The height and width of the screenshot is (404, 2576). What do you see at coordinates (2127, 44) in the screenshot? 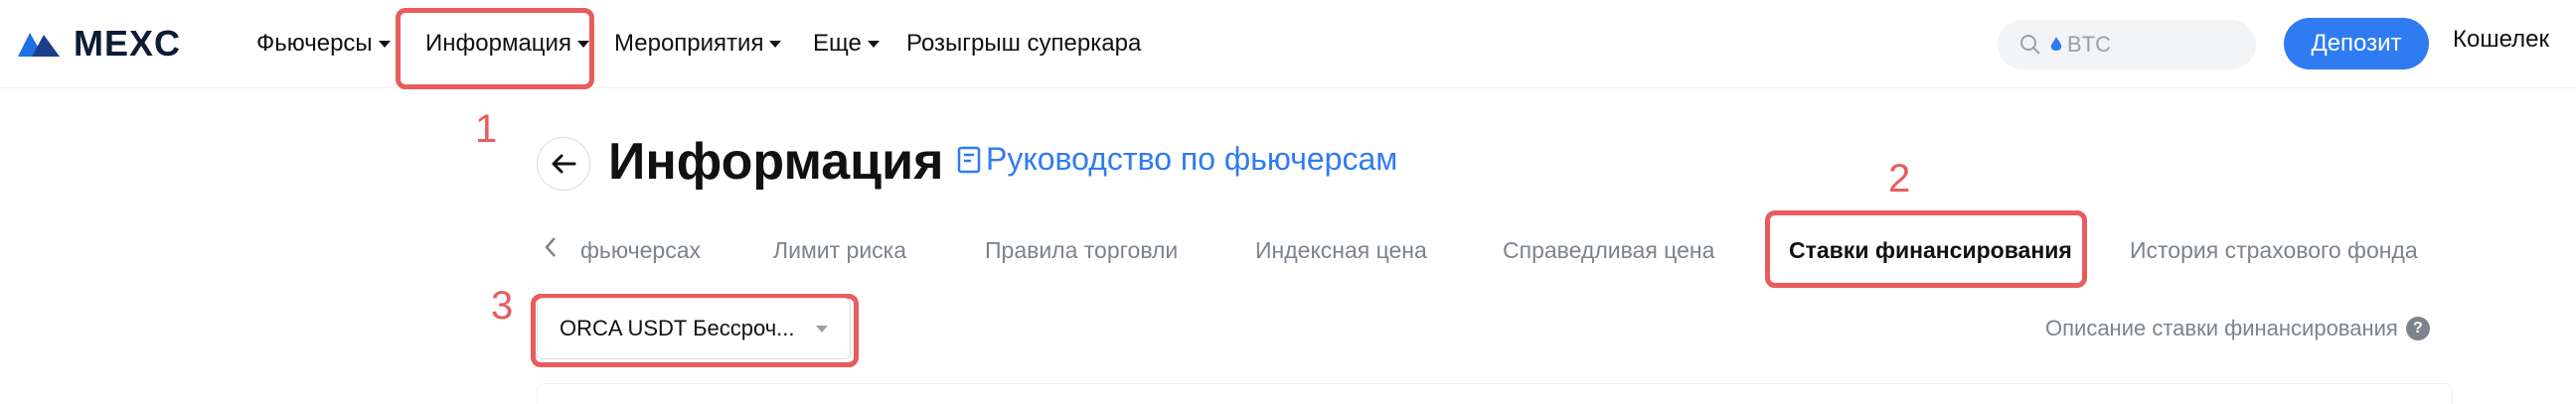
I see `search-input: BTC` at bounding box center [2127, 44].